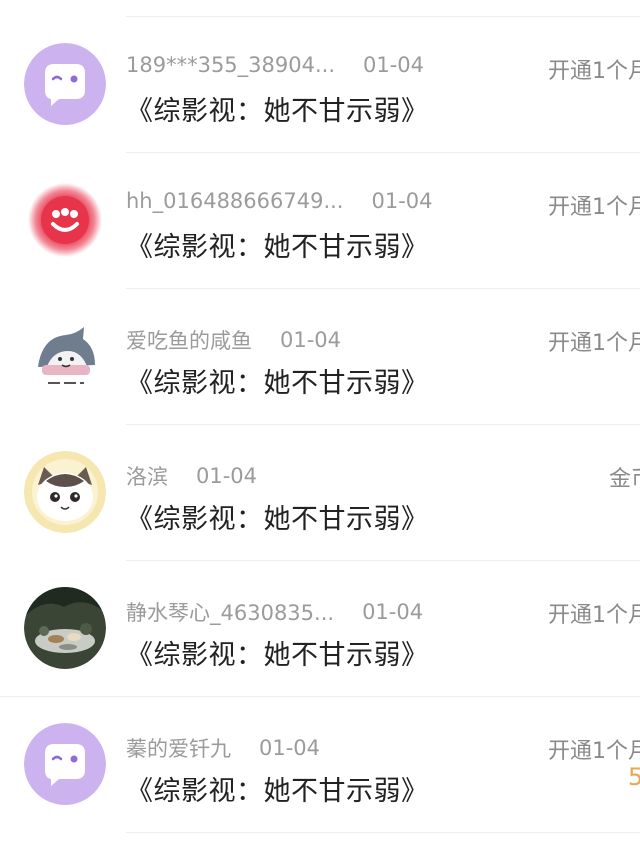 This screenshot has height=844, width=640. What do you see at coordinates (65, 356) in the screenshot?
I see `shark-avatar-icon` at bounding box center [65, 356].